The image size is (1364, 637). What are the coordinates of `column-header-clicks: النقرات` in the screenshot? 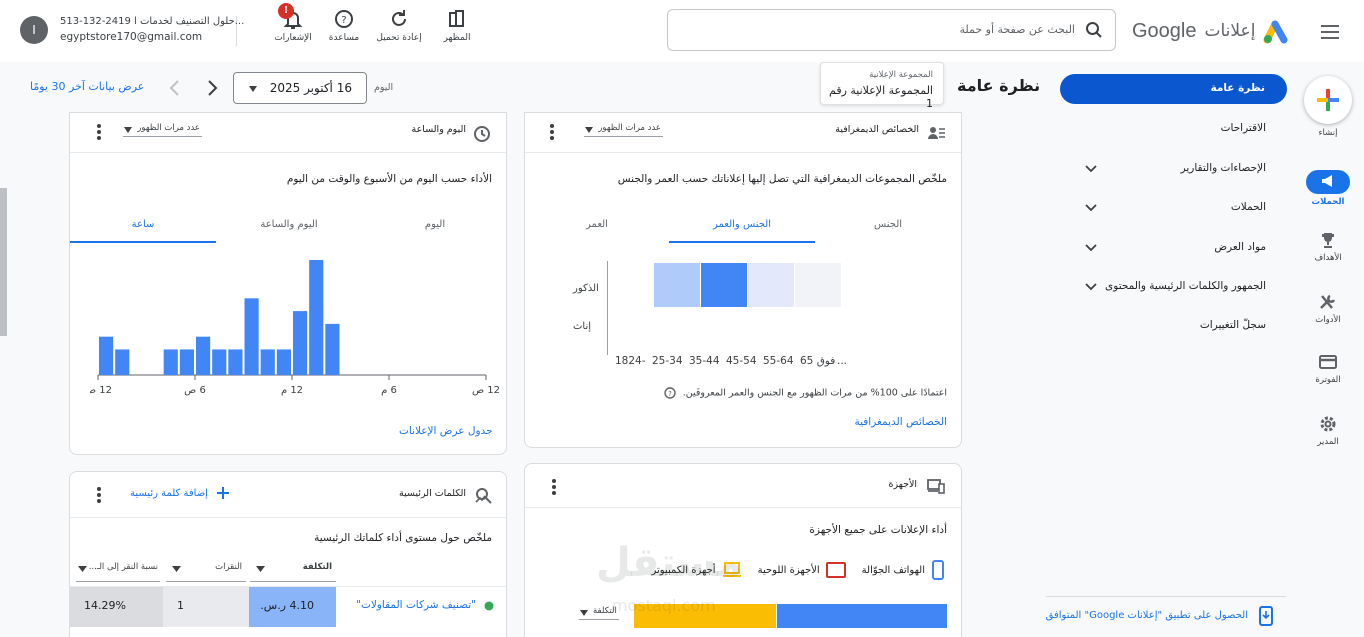 It's located at (206, 571).